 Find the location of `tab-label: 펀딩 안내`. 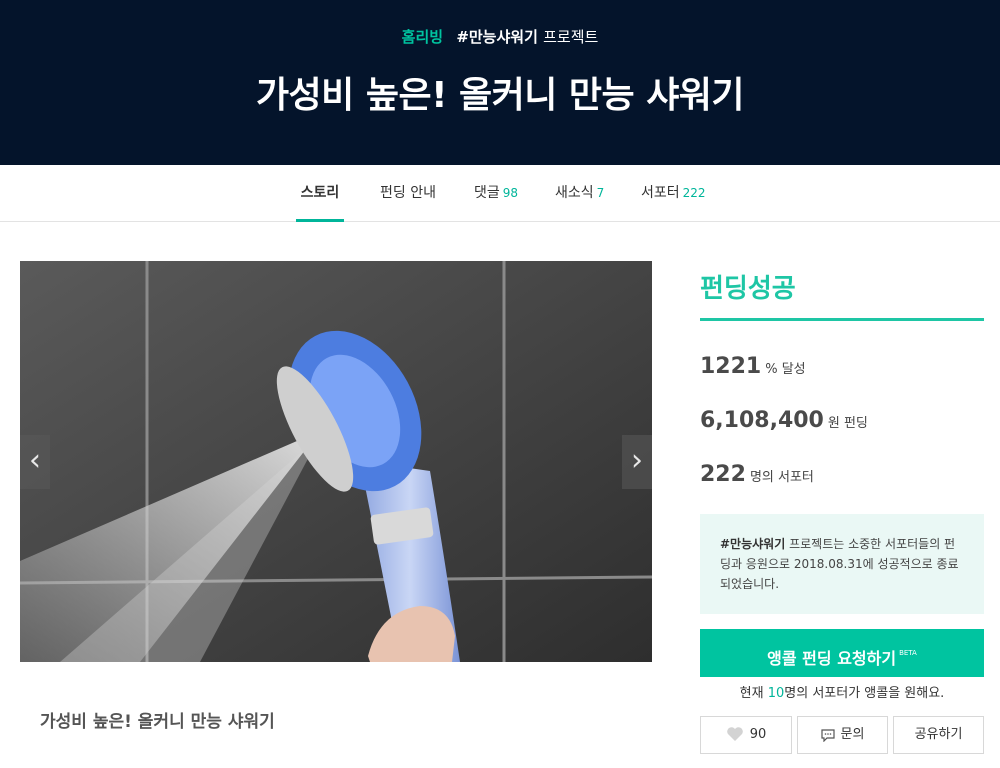

tab-label: 펀딩 안내 is located at coordinates (408, 193).